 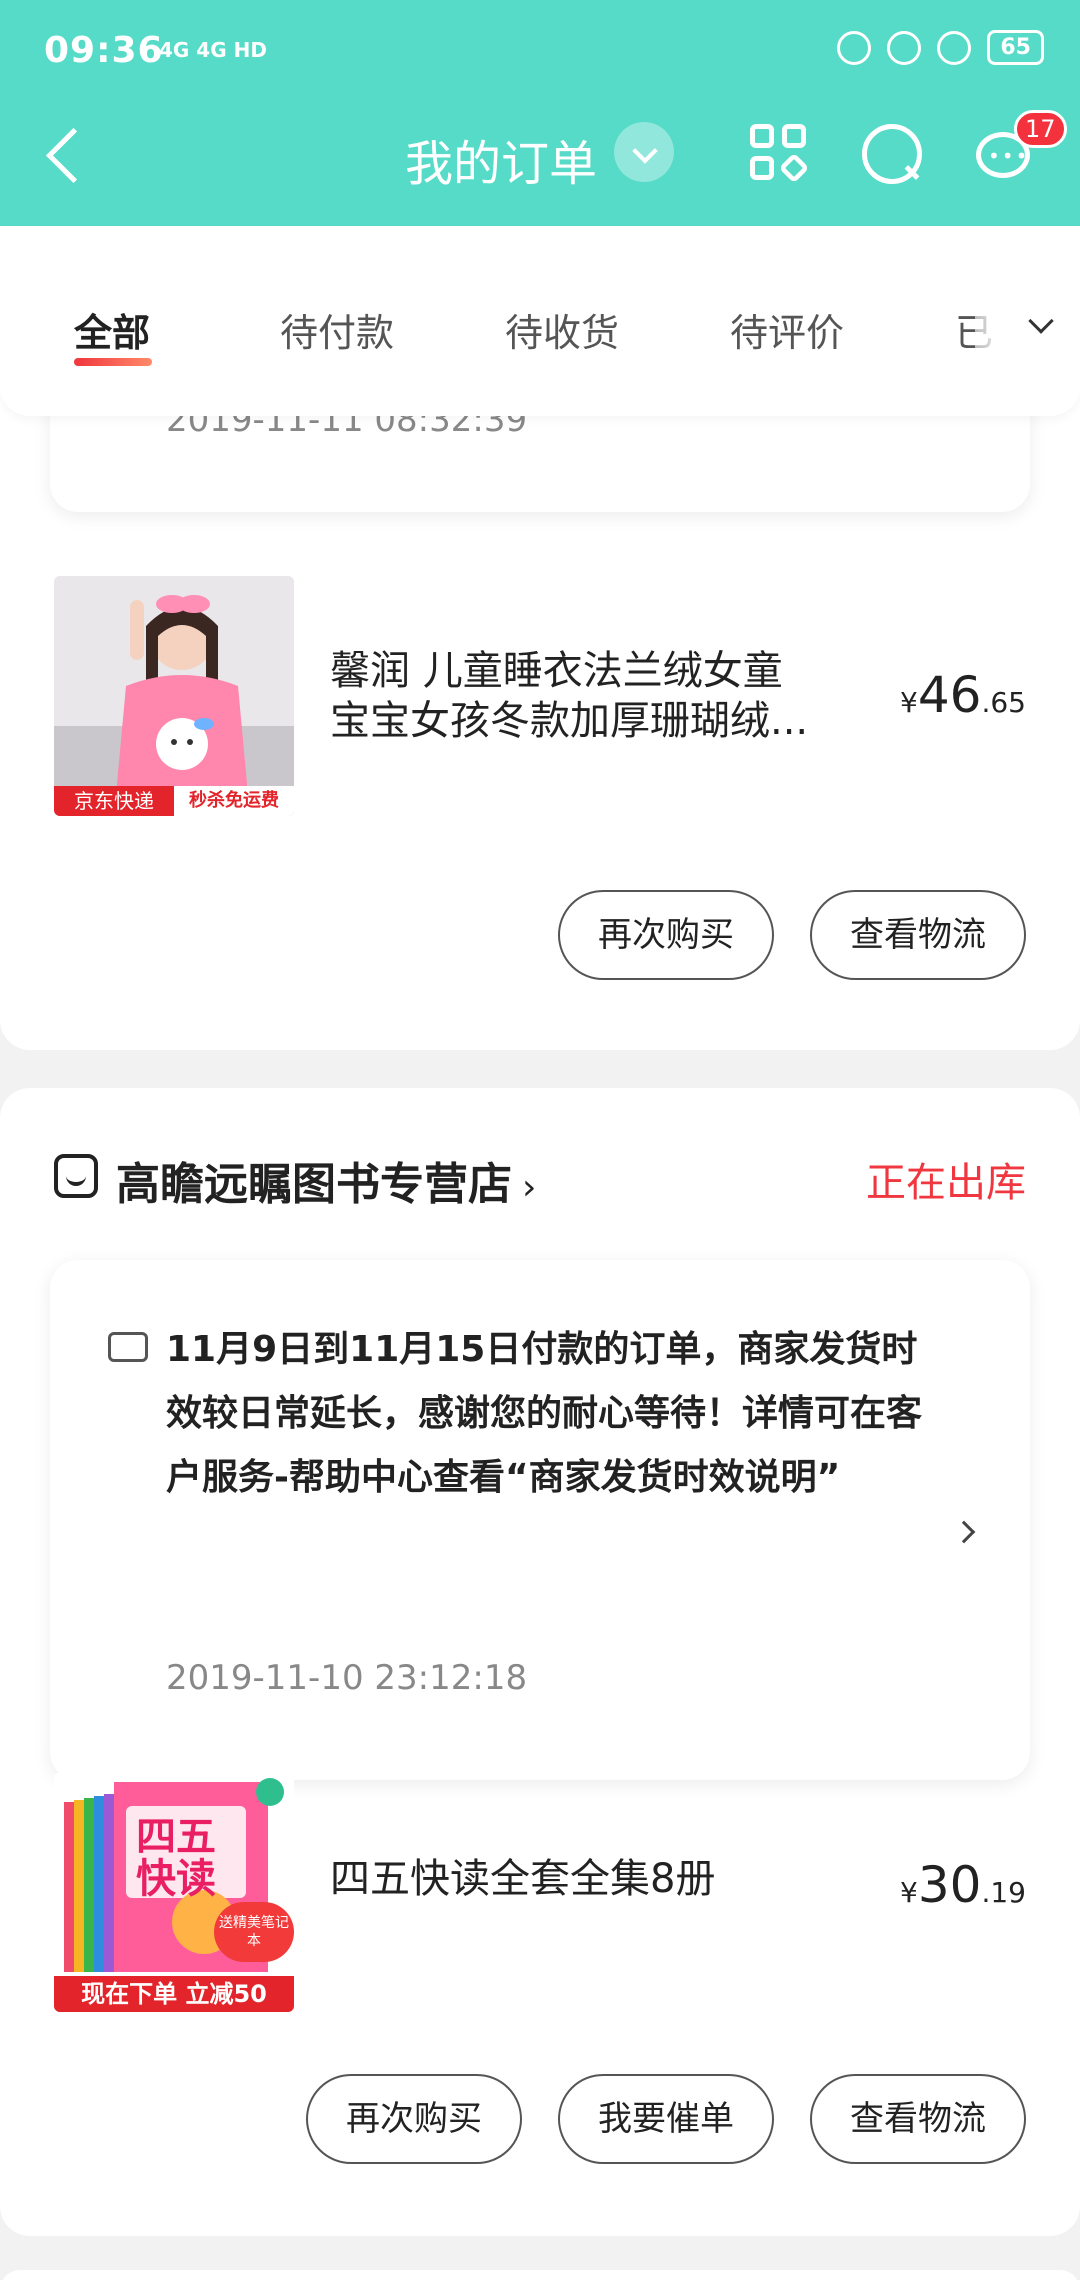 What do you see at coordinates (1027, 326) in the screenshot?
I see `tab-fade` at bounding box center [1027, 326].